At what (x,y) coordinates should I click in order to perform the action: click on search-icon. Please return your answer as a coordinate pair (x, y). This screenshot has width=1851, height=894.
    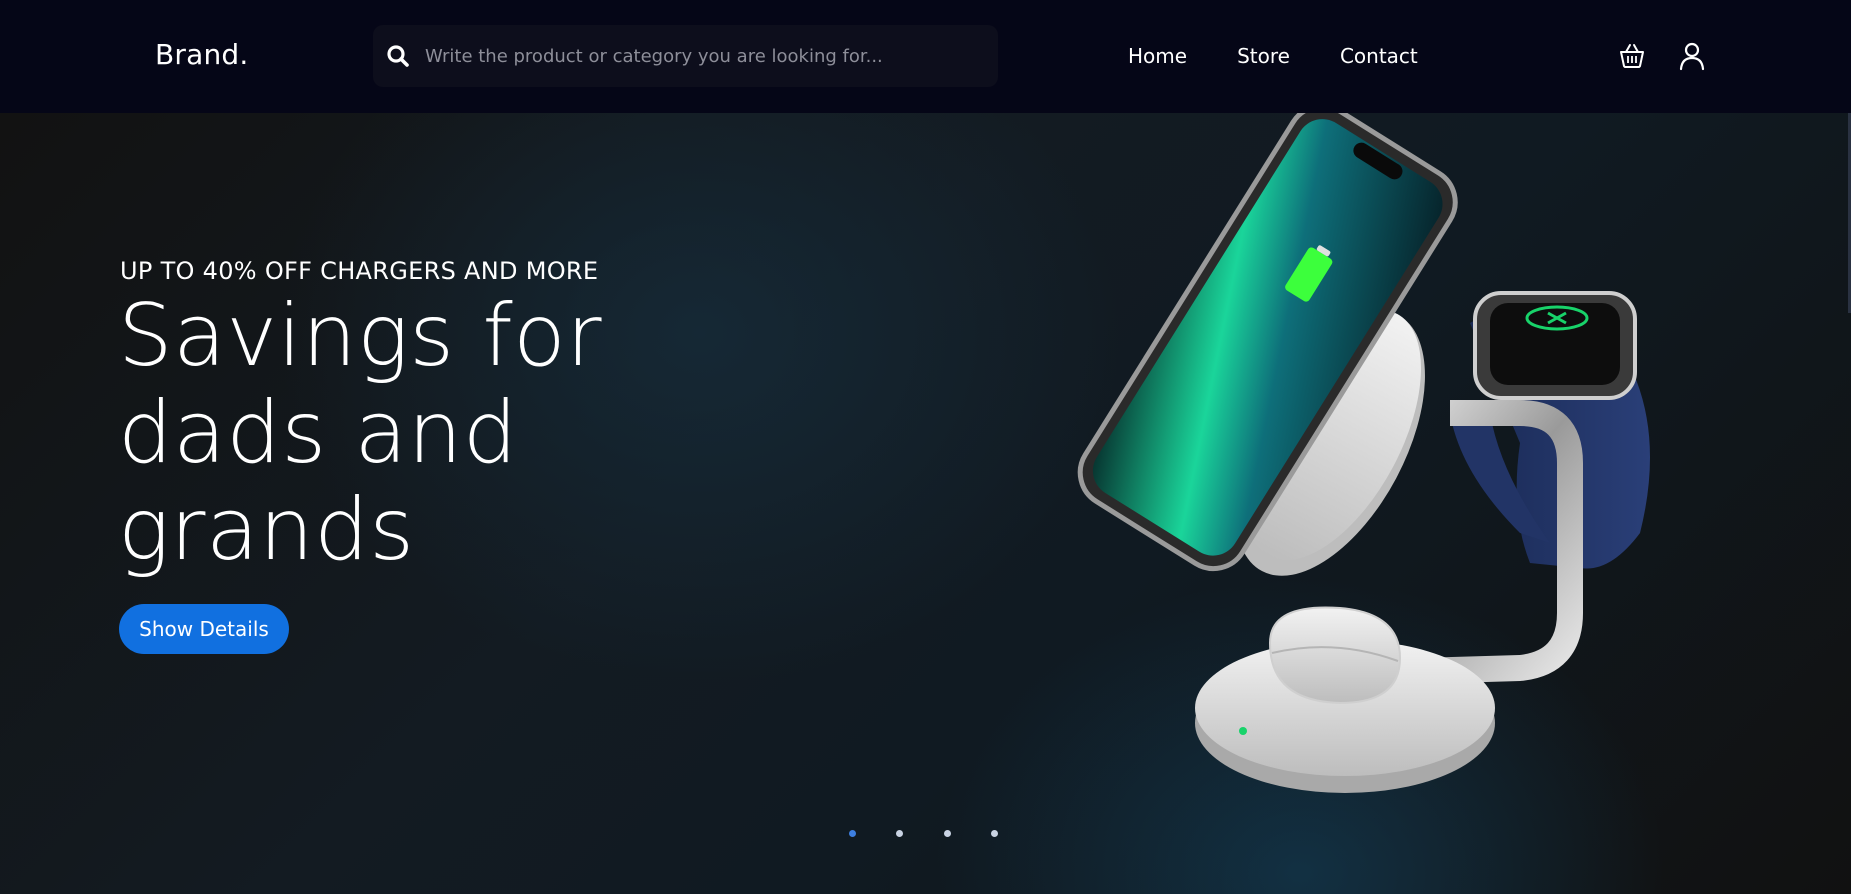
    Looking at the image, I should click on (399, 57).